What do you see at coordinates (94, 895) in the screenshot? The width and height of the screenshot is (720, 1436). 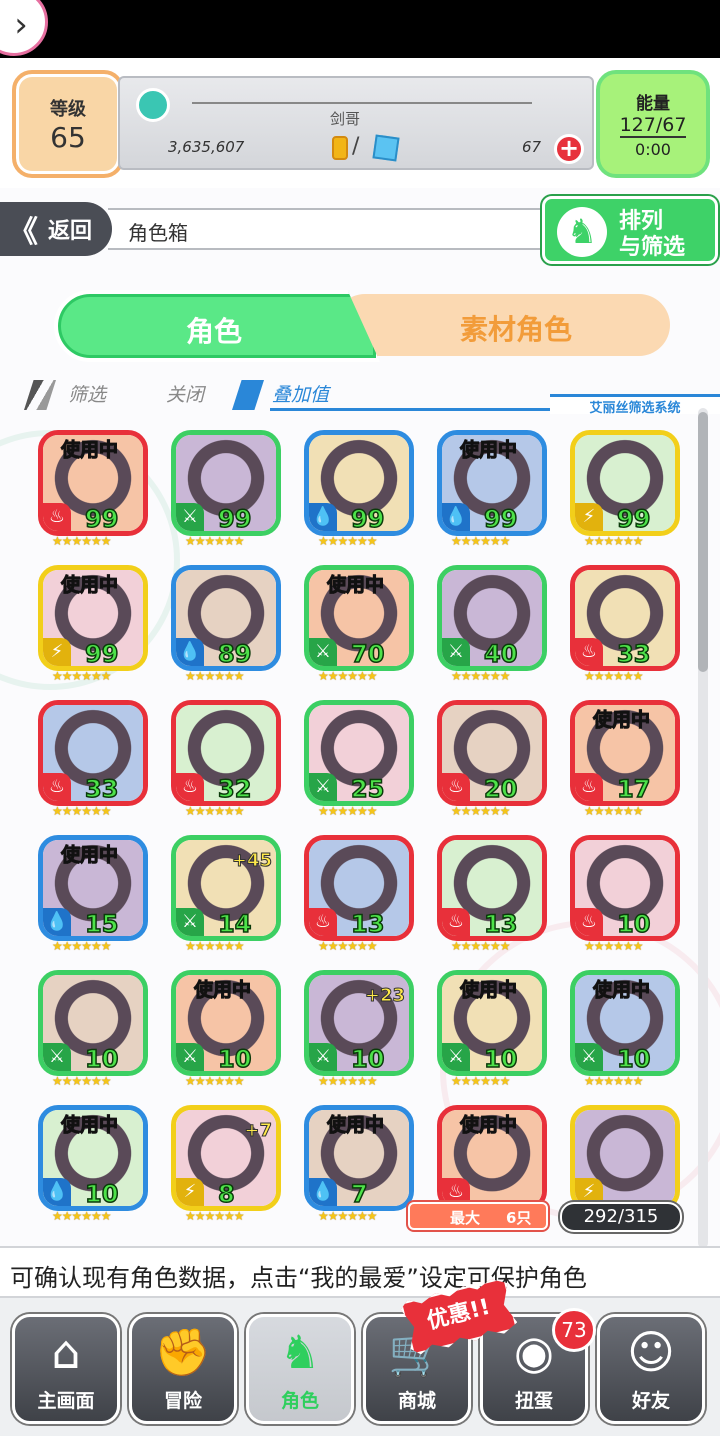 I see `character-card: 💧 15 使用中 ★★★★★★` at bounding box center [94, 895].